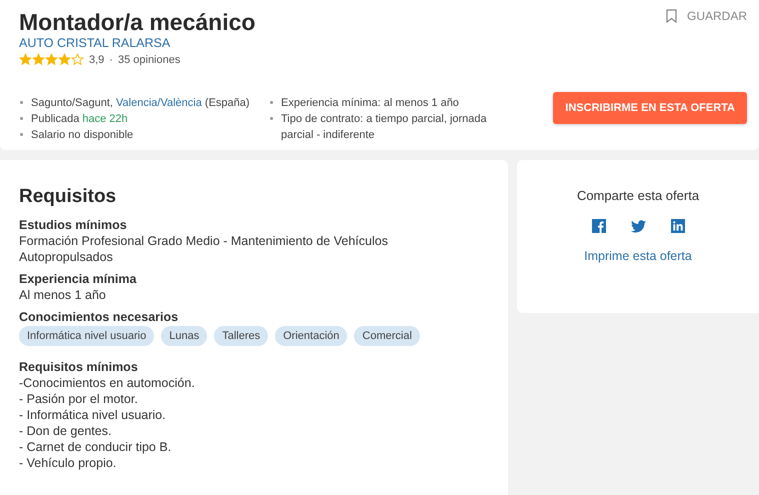 The width and height of the screenshot is (759, 495). Describe the element at coordinates (99, 317) in the screenshot. I see `field-heading: Conocimientos necesarios` at that location.